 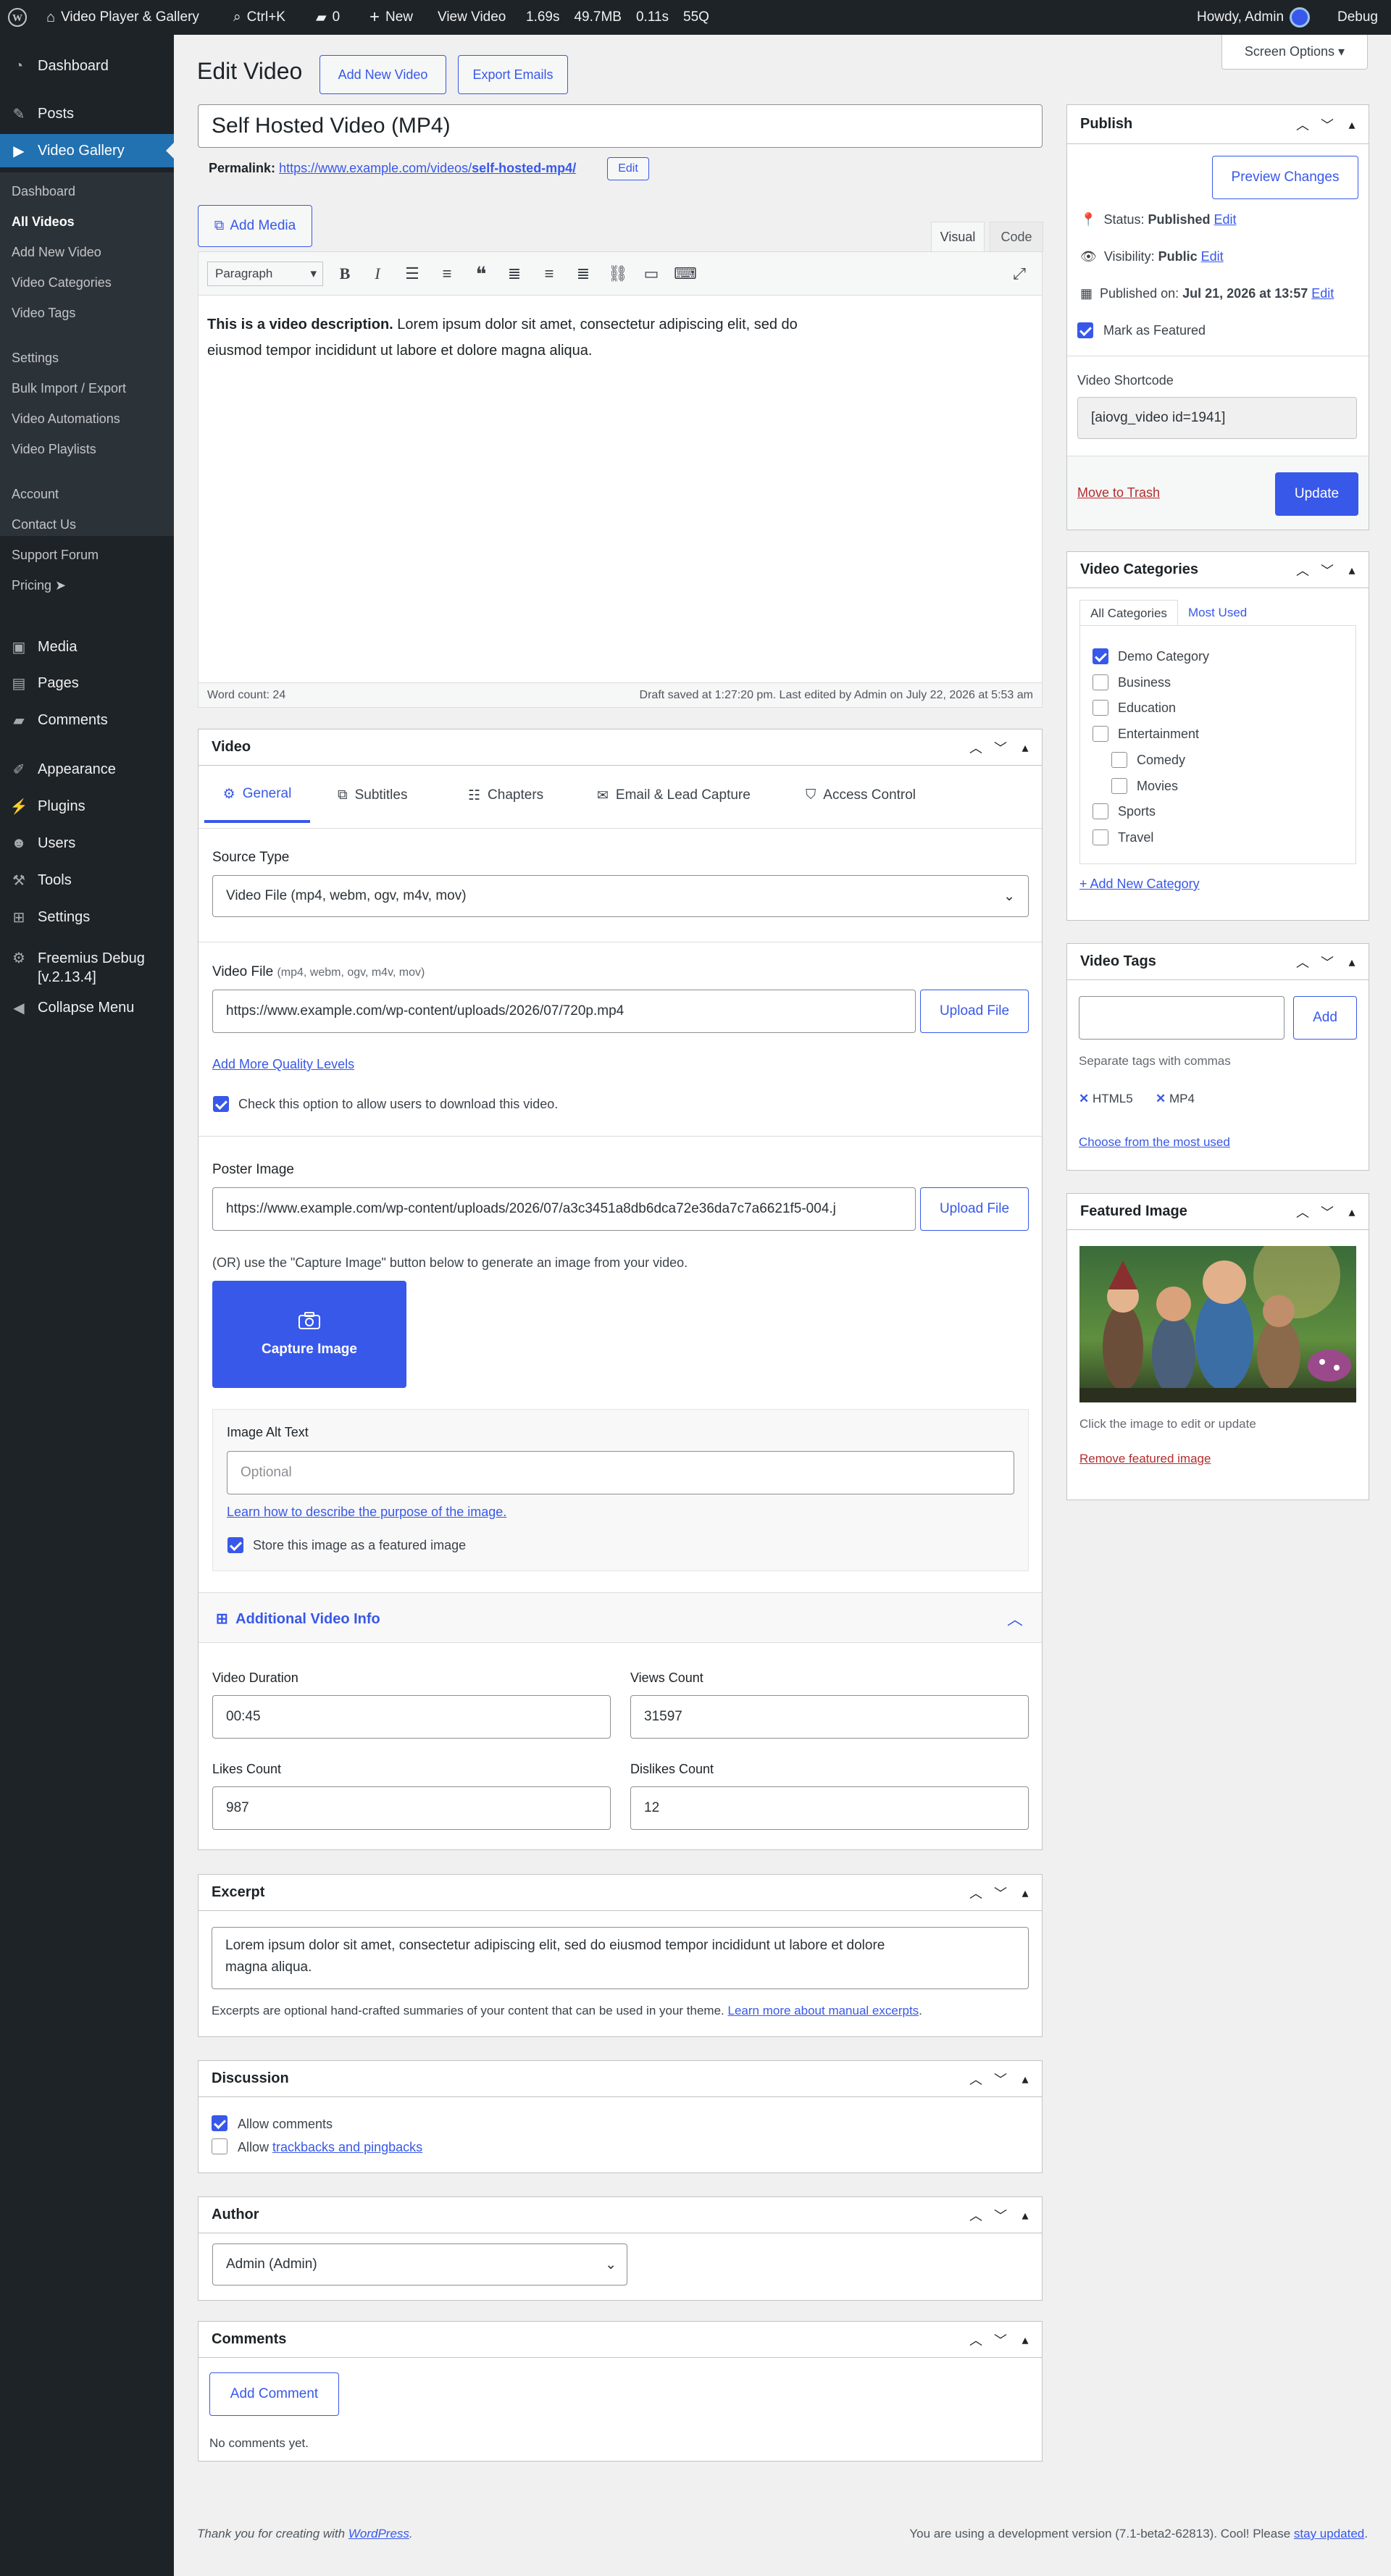 What do you see at coordinates (1155, 1142) in the screenshot?
I see `choose-tags-link: Choose from the most used` at bounding box center [1155, 1142].